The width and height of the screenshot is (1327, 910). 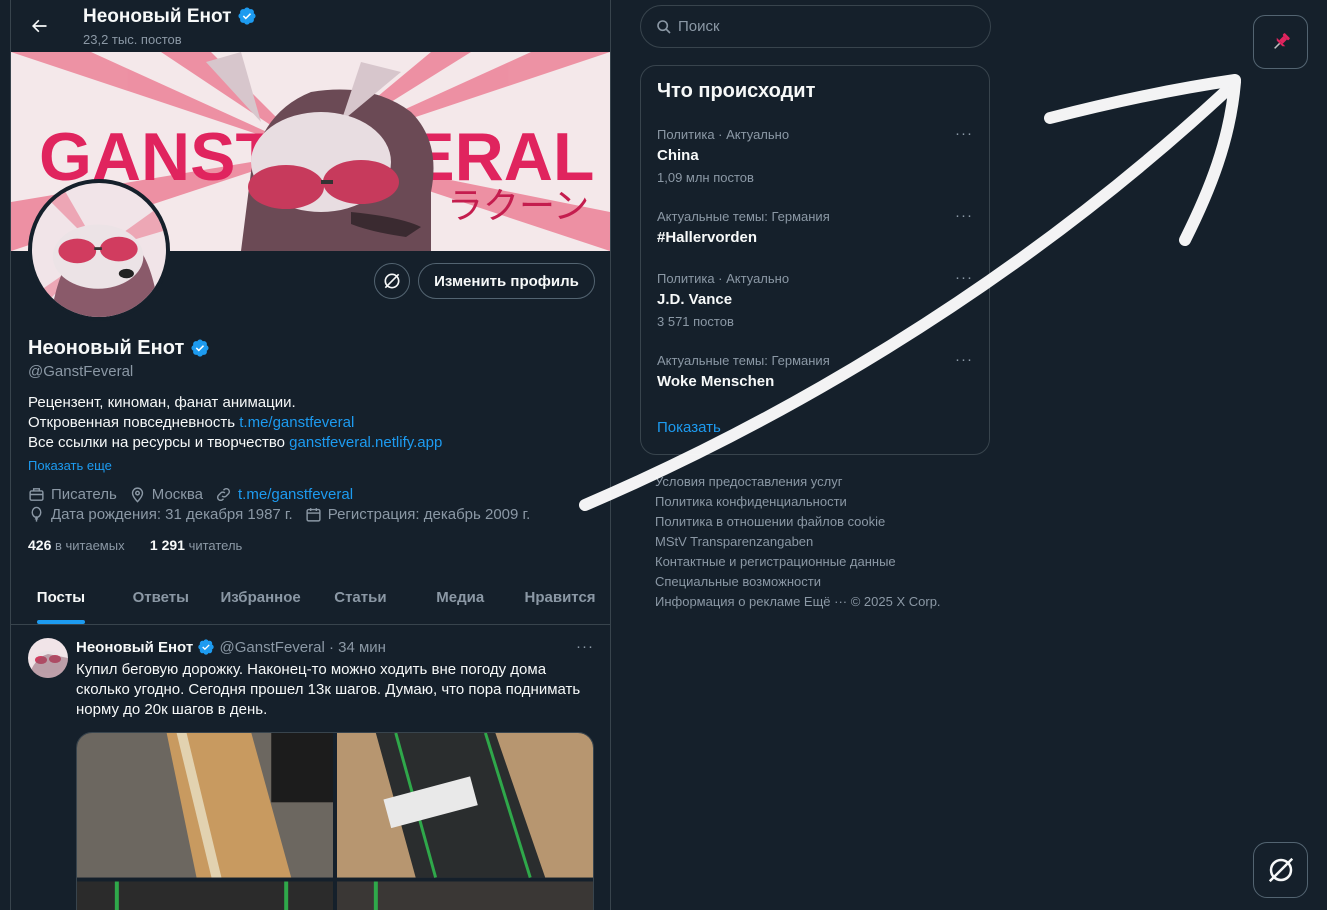 I want to click on tab-likes: Нравится, so click(x=560, y=597).